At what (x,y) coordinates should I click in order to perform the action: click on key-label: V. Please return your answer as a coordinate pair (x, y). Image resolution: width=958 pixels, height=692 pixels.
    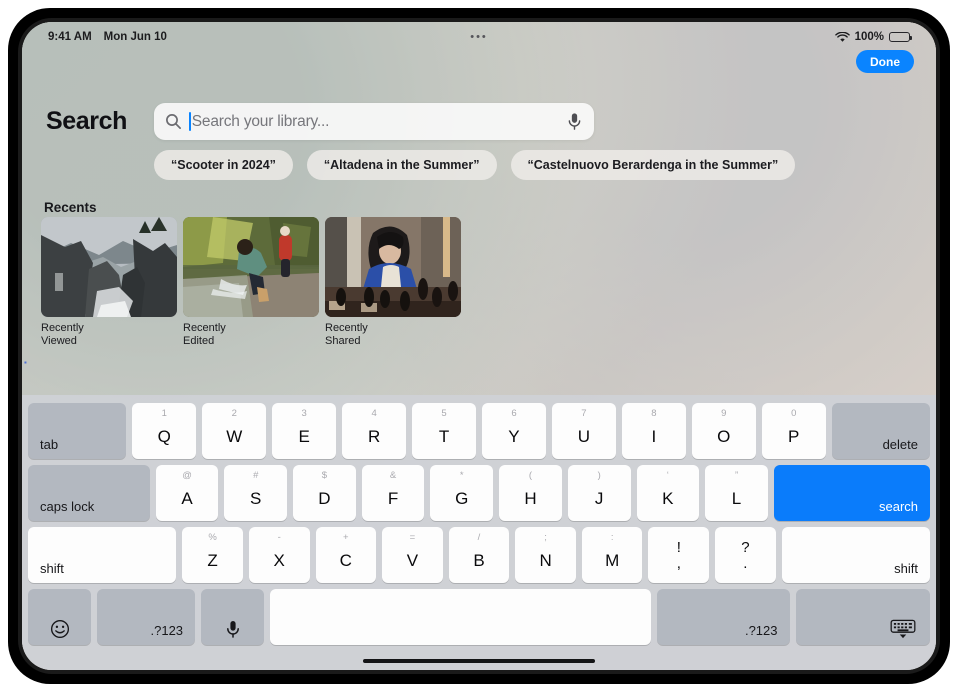
    Looking at the image, I should click on (412, 560).